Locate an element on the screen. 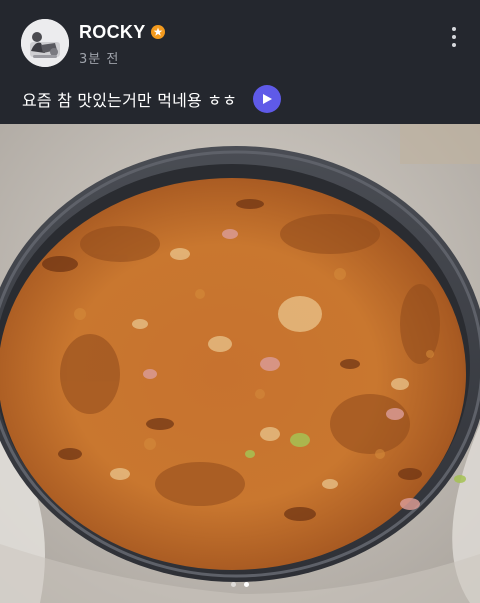 Image resolution: width=480 pixels, height=603 pixels. caption-row: 요즘 참 맛있는거만 먹네용 ㅎㅎ is located at coordinates (152, 99).